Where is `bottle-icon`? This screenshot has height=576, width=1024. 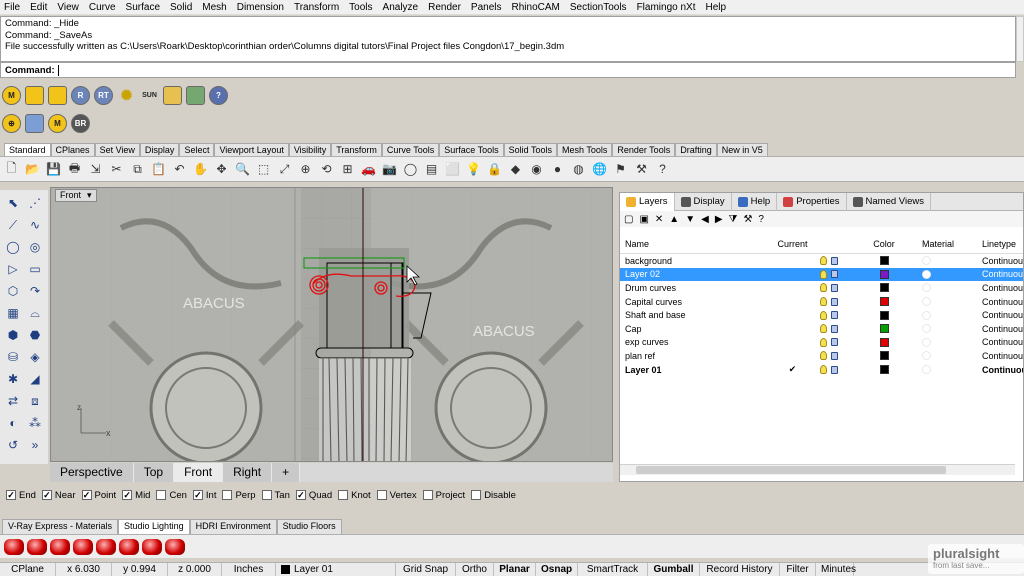
bottle-icon is located at coordinates (34, 123).